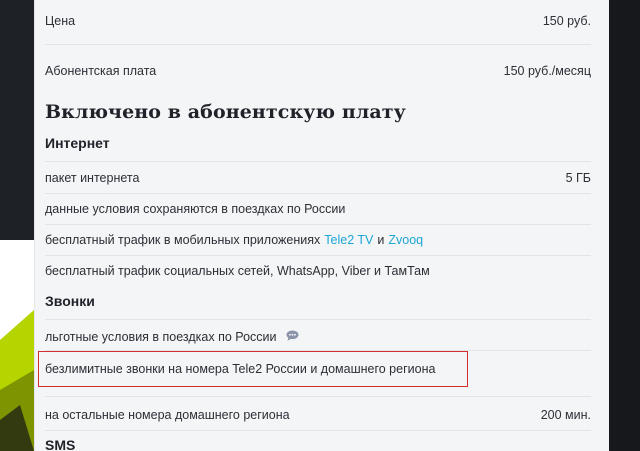  Describe the element at coordinates (624, 225) in the screenshot. I see `background-right-dark` at that location.